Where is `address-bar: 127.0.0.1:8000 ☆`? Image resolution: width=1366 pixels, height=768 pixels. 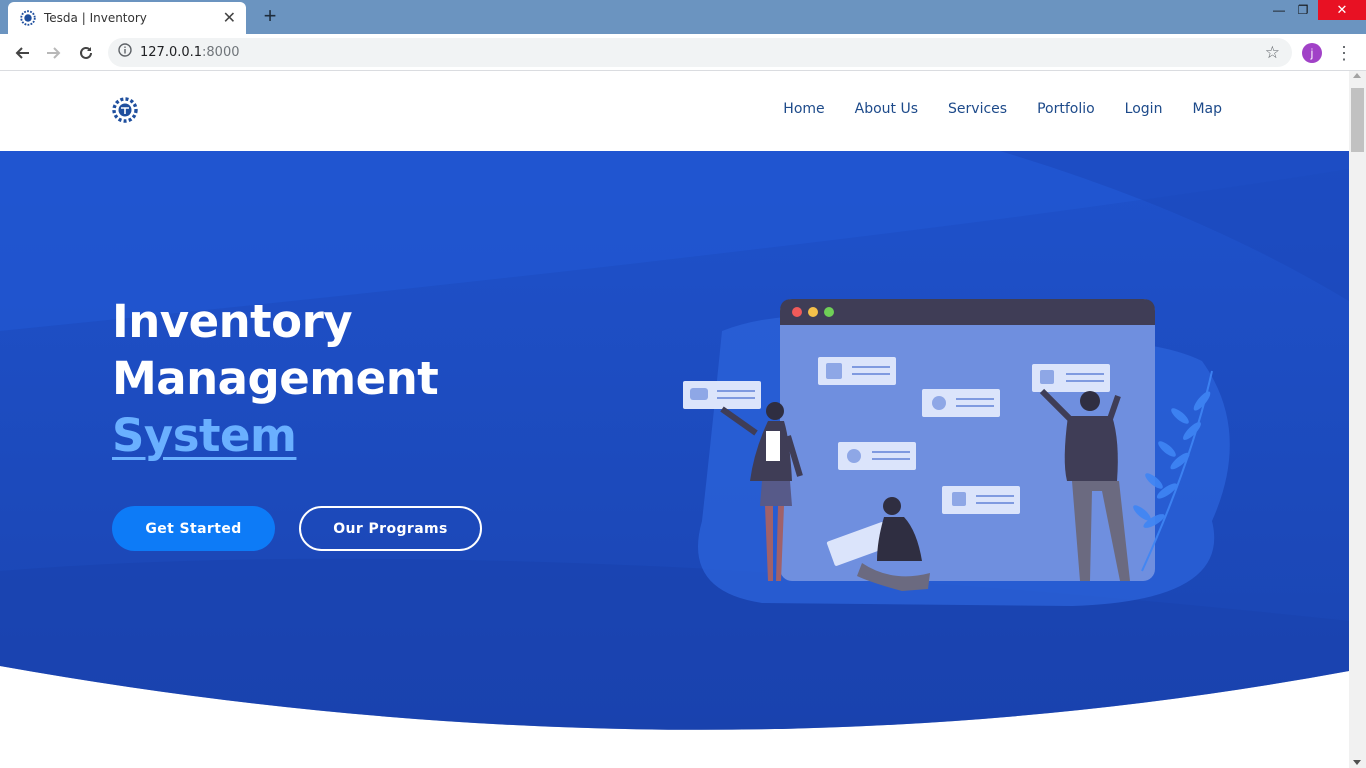 address-bar: 127.0.0.1:8000 ☆ is located at coordinates (700, 52).